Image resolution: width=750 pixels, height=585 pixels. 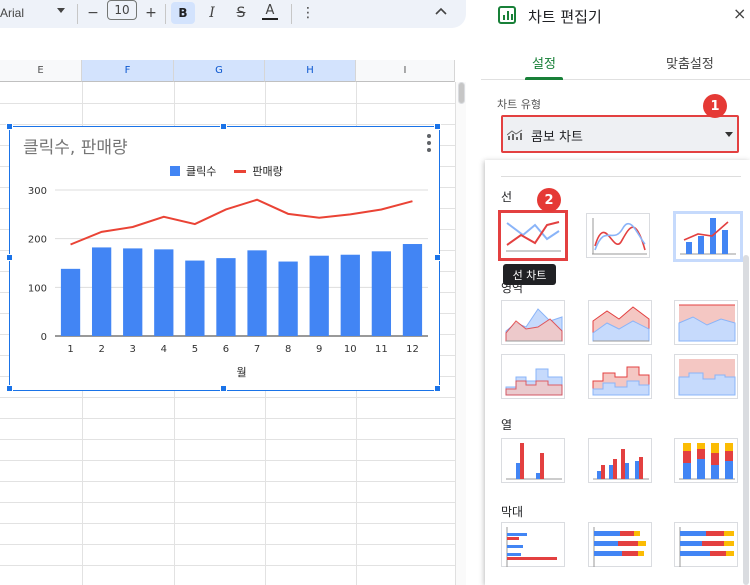 I want to click on more-options-icon: ⋮, so click(x=308, y=13).